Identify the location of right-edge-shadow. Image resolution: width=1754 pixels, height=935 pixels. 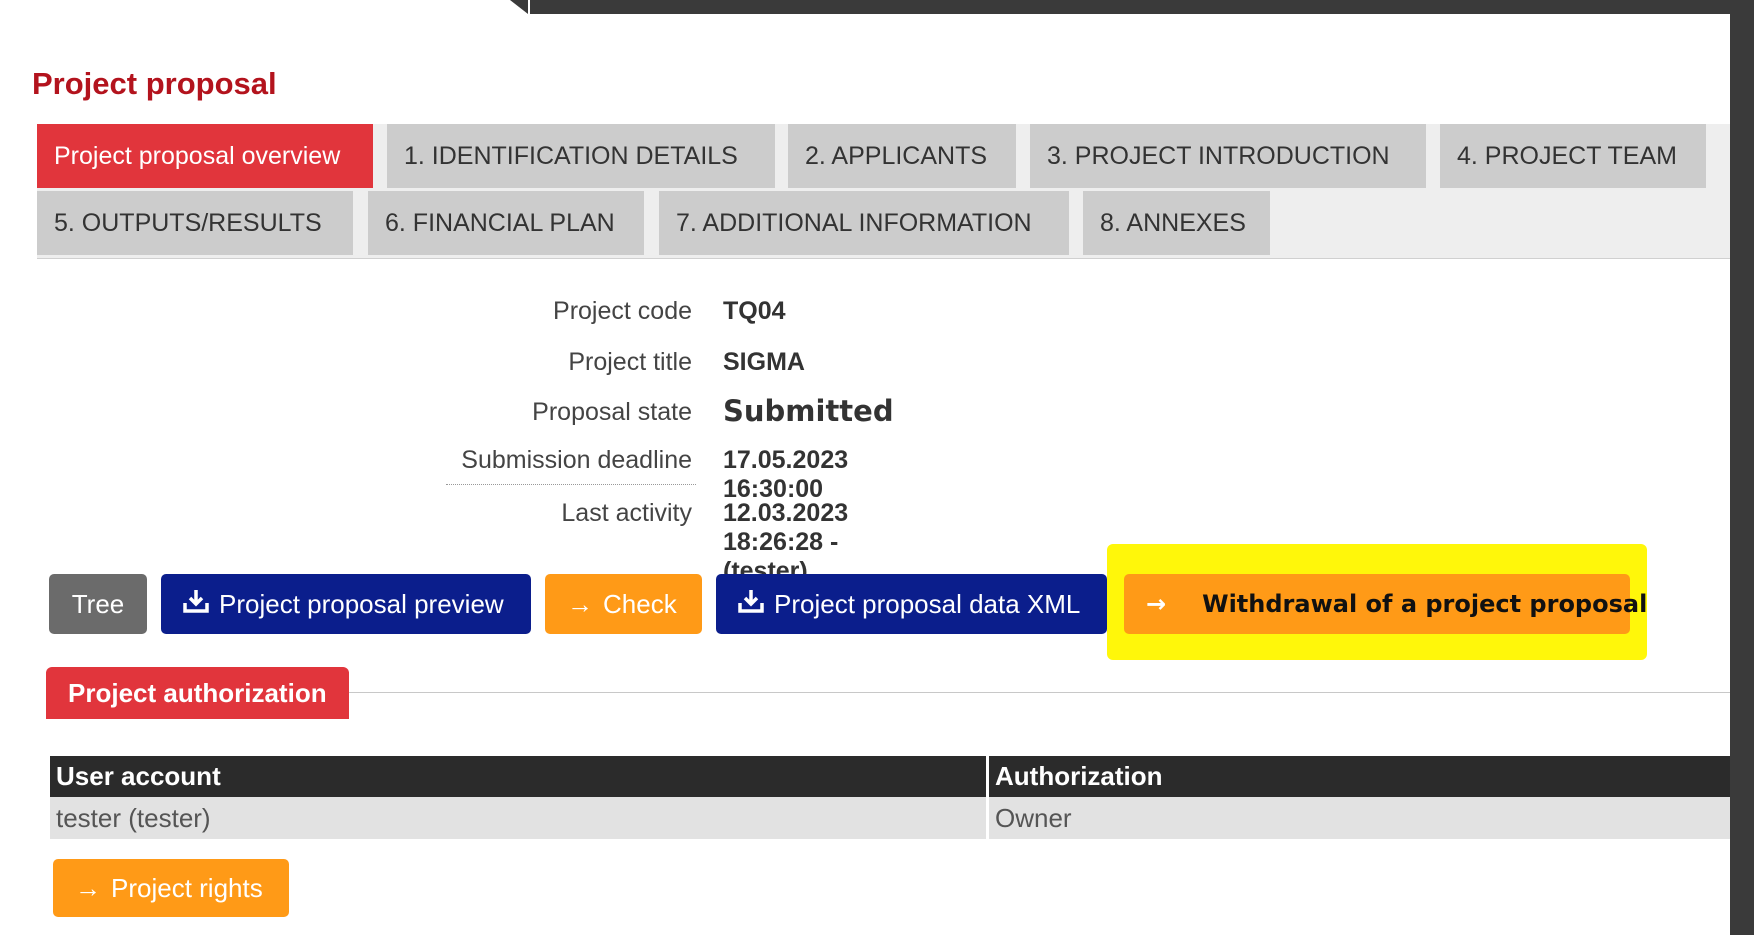
(1742, 460).